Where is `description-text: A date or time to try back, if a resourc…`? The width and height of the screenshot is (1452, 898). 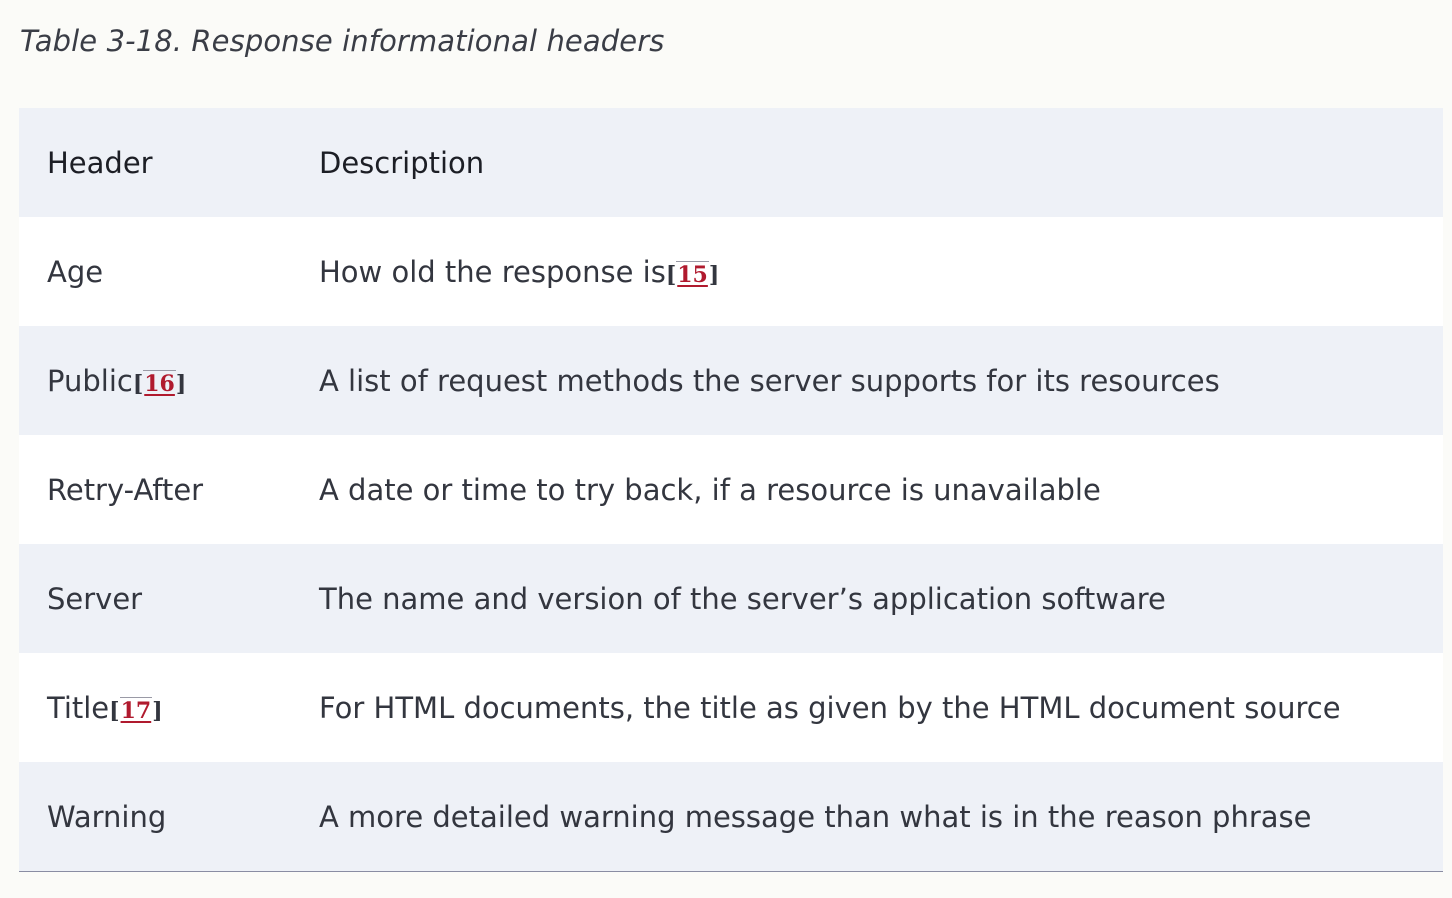
description-text: A date or time to try back, if a resourc… is located at coordinates (710, 489).